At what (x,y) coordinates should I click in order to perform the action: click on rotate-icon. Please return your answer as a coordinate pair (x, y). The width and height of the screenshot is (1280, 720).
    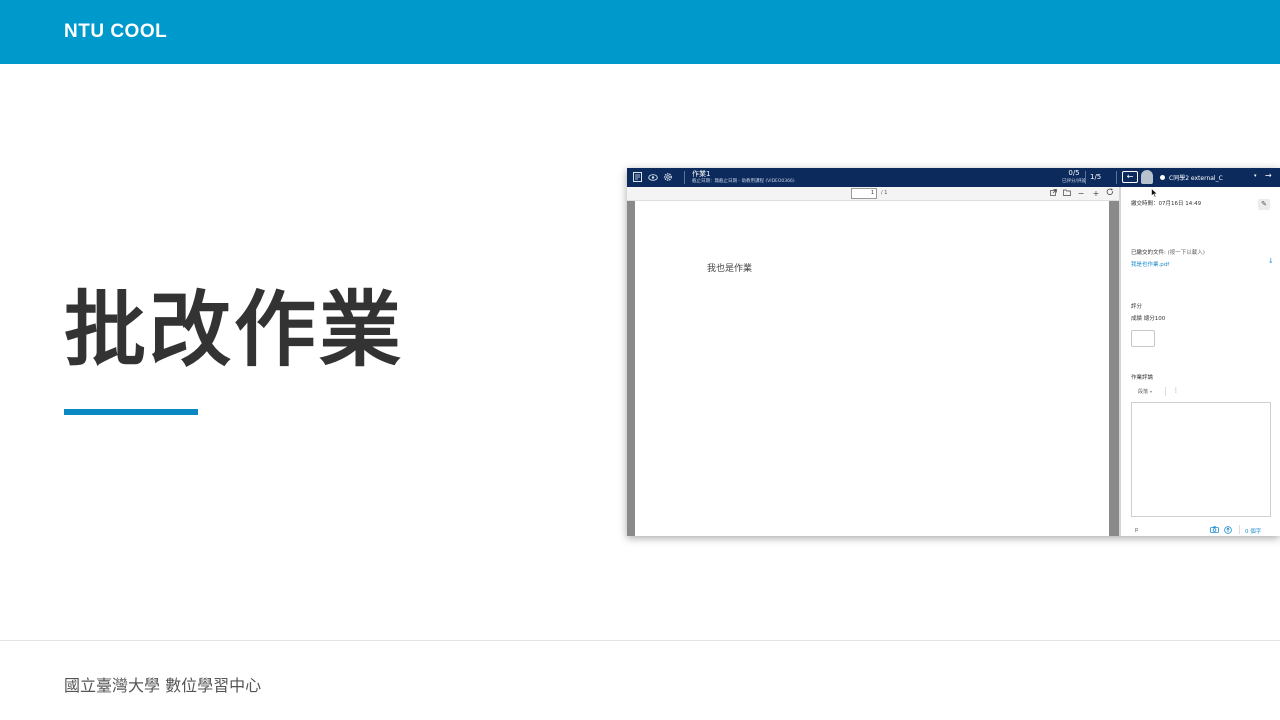
    Looking at the image, I should click on (1110, 194).